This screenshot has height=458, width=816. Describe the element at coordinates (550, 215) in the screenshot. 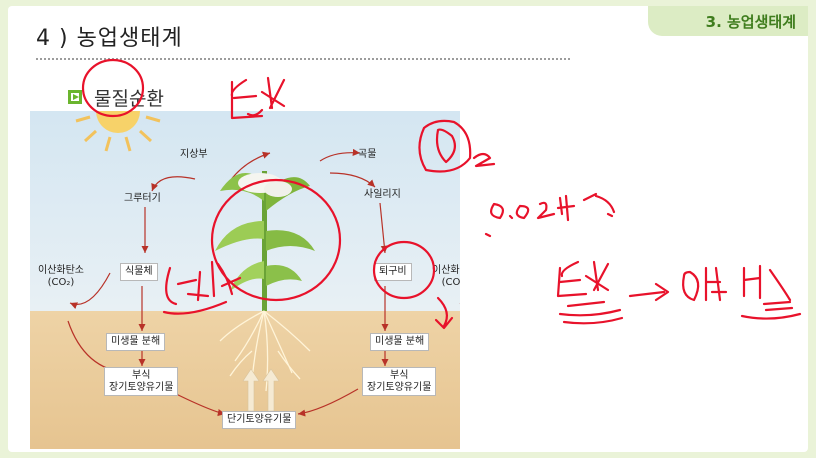

I see `handwriting-0-034-percent` at that location.